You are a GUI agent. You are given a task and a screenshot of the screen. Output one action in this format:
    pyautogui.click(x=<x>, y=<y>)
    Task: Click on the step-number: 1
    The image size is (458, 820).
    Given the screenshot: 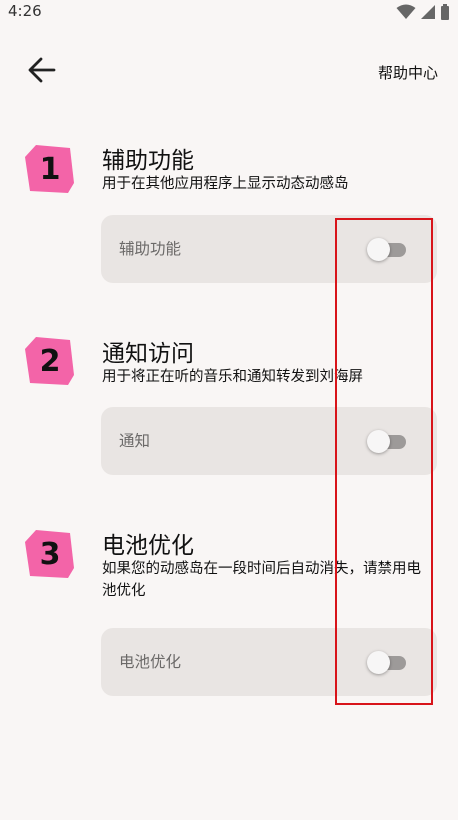 What is the action you would take?
    pyautogui.click(x=50, y=169)
    